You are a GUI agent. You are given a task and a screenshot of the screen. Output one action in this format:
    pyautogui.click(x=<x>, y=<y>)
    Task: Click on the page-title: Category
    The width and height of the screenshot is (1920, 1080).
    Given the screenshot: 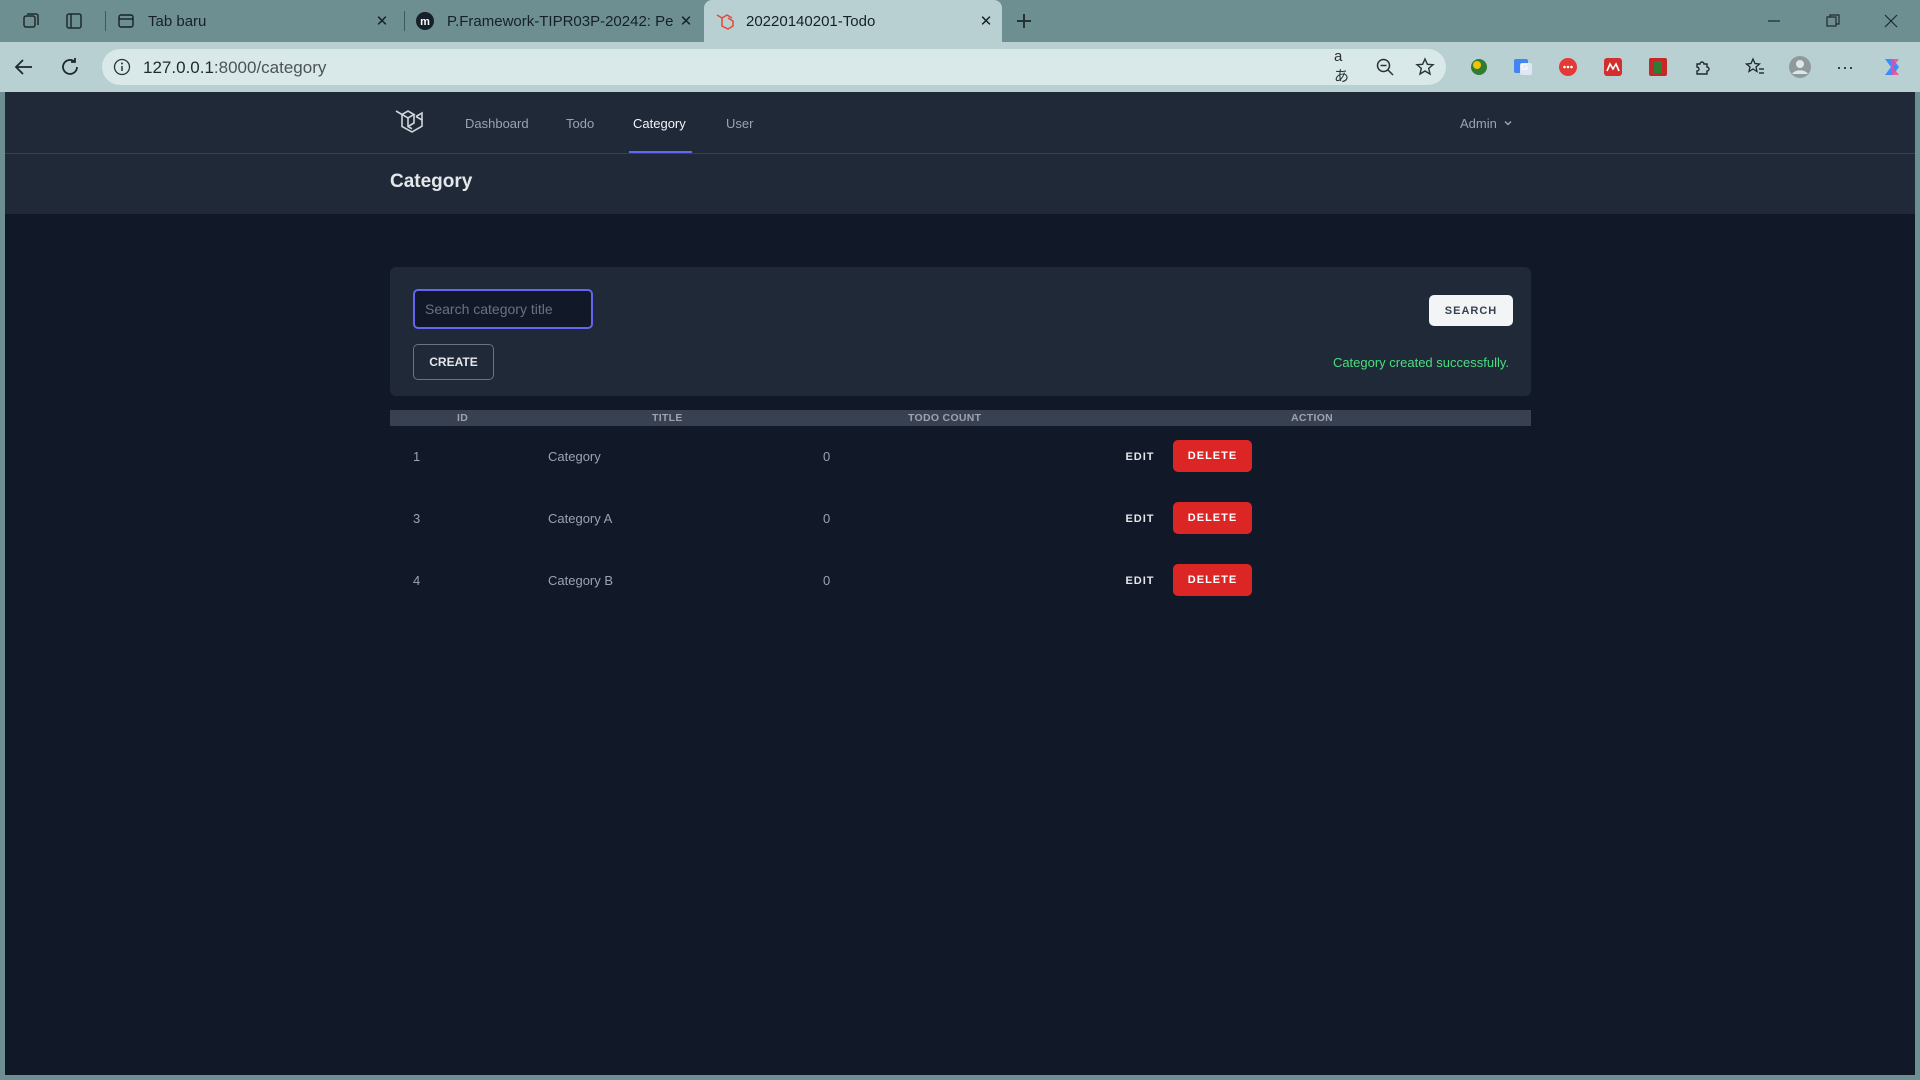 What is the action you would take?
    pyautogui.click(x=431, y=181)
    